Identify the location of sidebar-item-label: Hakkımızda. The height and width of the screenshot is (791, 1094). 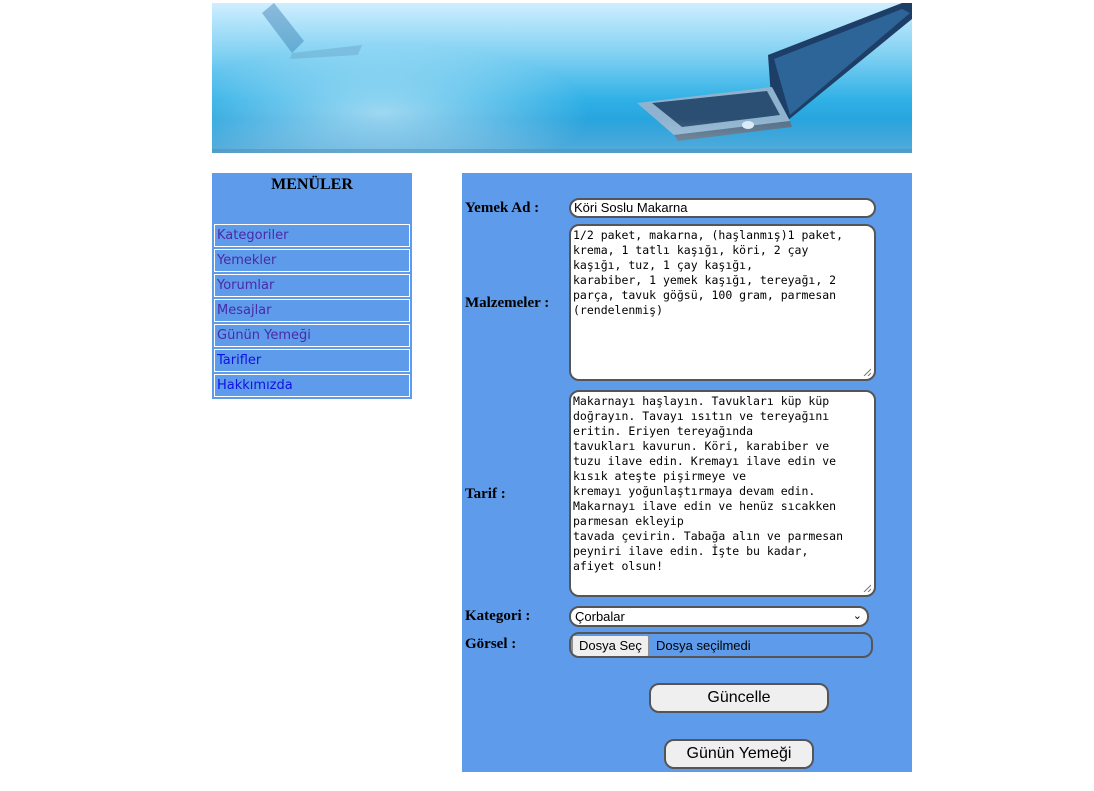
(255, 385).